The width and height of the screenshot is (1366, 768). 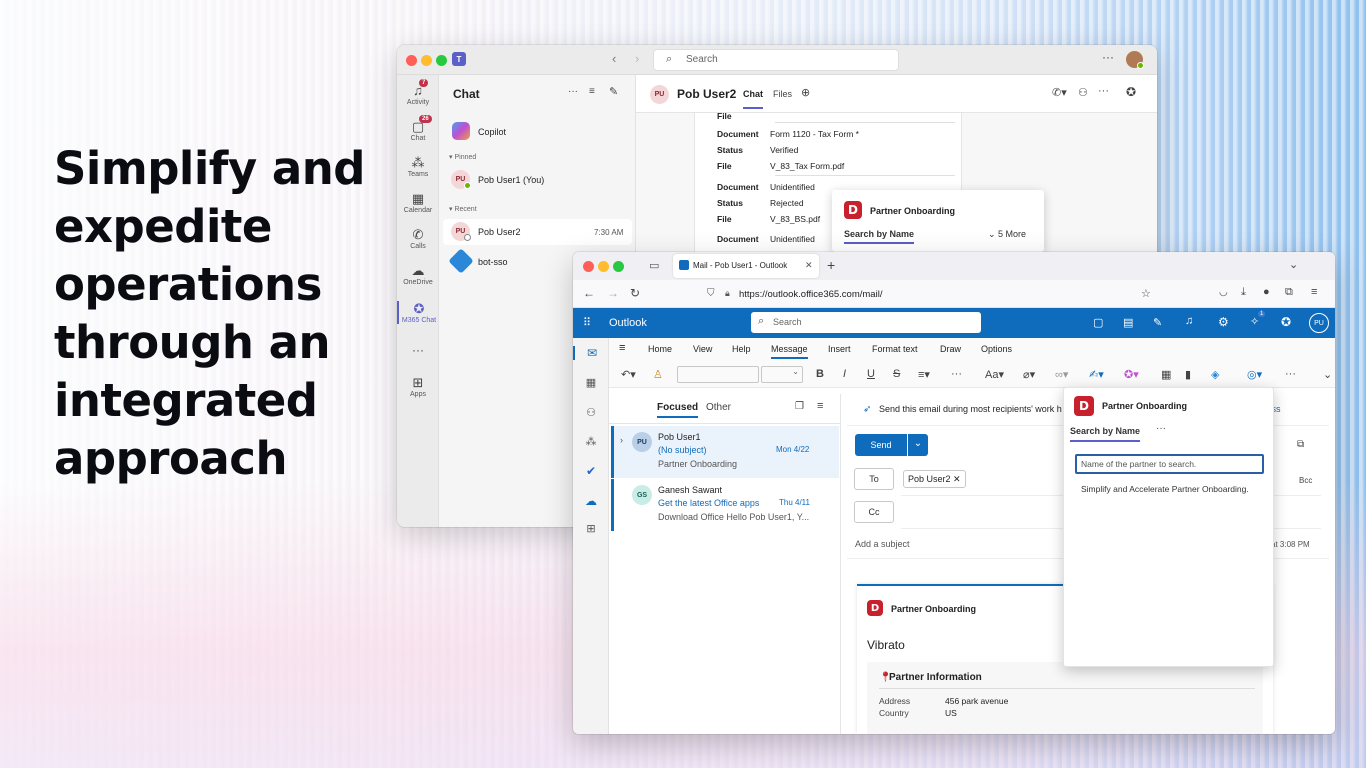 What do you see at coordinates (1305, 480) in the screenshot?
I see `bcc-button: Bcc` at bounding box center [1305, 480].